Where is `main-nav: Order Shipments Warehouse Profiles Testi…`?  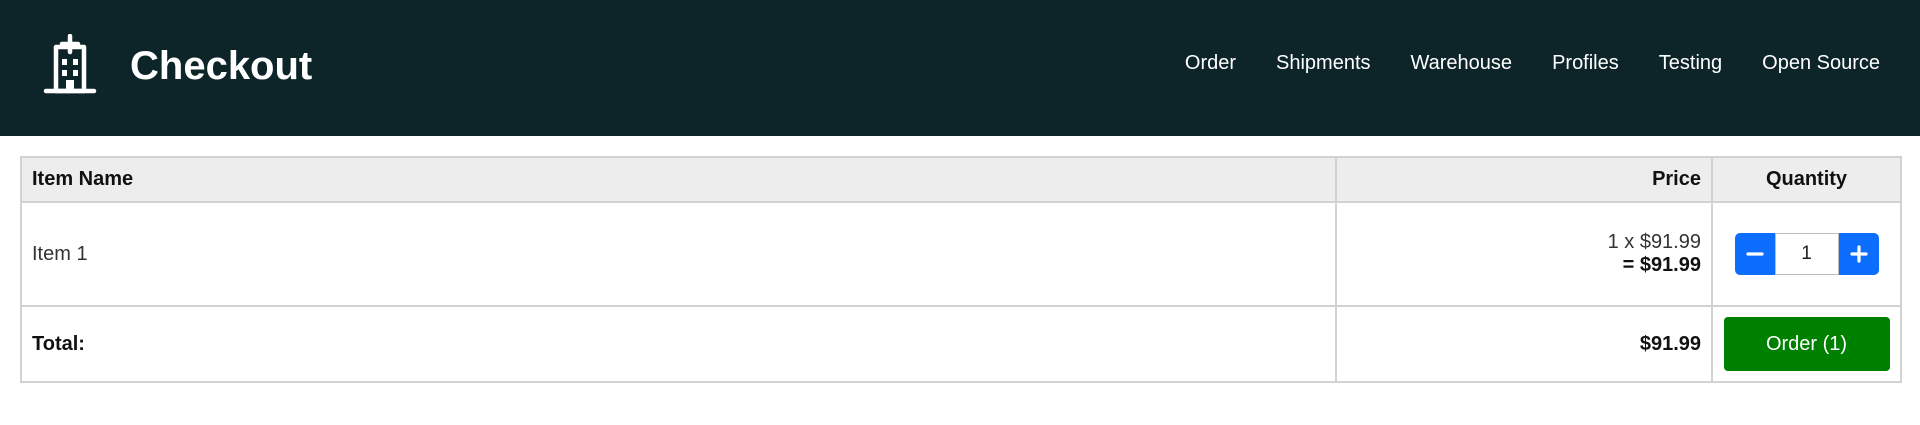
main-nav: Order Shipments Warehouse Profiles Testi… is located at coordinates (1512, 63).